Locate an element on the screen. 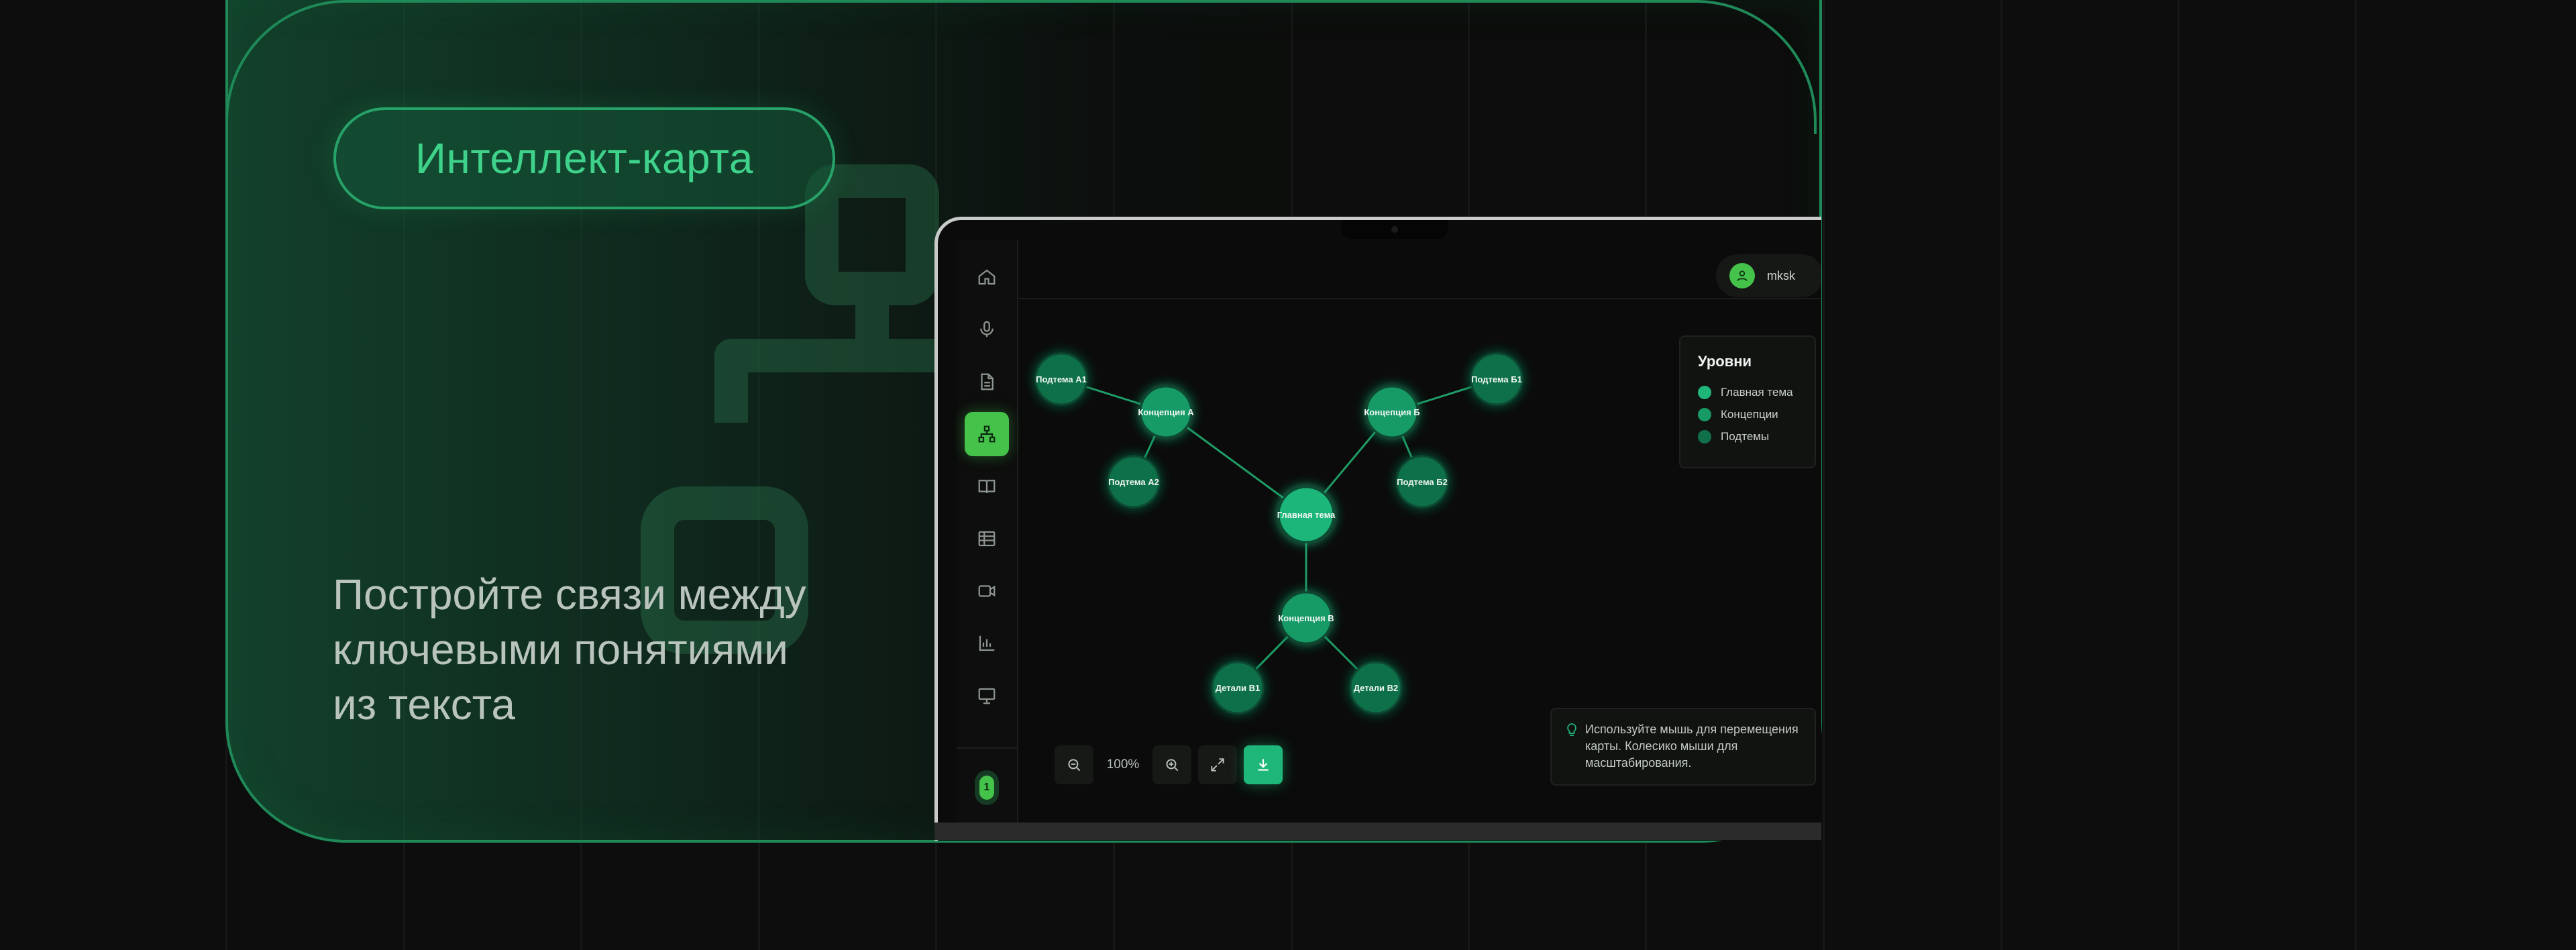 The image size is (2576, 950). map-toolbar: 100% is located at coordinates (1169, 764).